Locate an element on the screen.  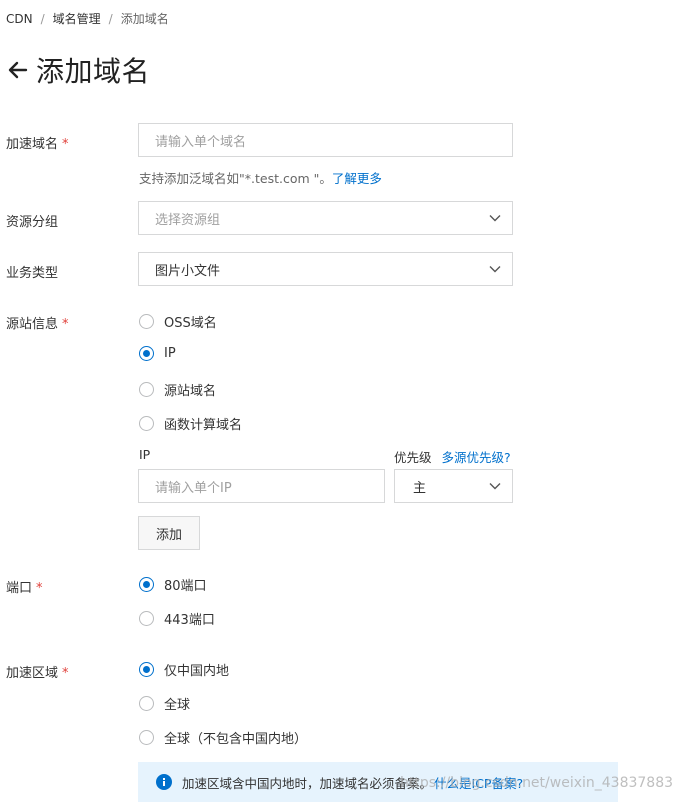
priority-label: 优先级 多源优先级? is located at coordinates (452, 457).